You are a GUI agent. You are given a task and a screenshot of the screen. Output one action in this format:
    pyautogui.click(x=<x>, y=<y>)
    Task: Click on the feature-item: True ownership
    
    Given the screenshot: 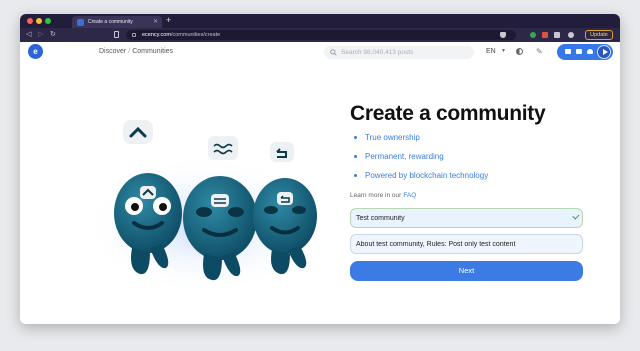 What is the action you would take?
    pyautogui.click(x=421, y=142)
    